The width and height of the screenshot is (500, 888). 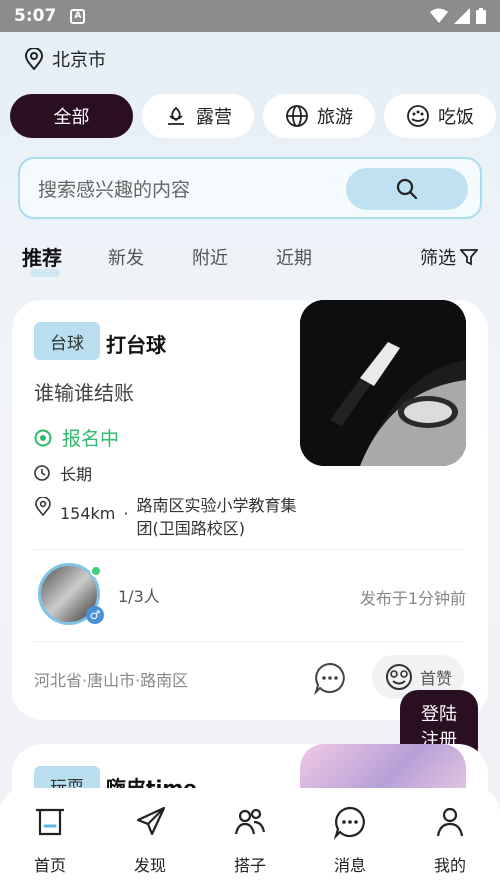 What do you see at coordinates (149, 865) in the screenshot?
I see `nav-label: 发现` at bounding box center [149, 865].